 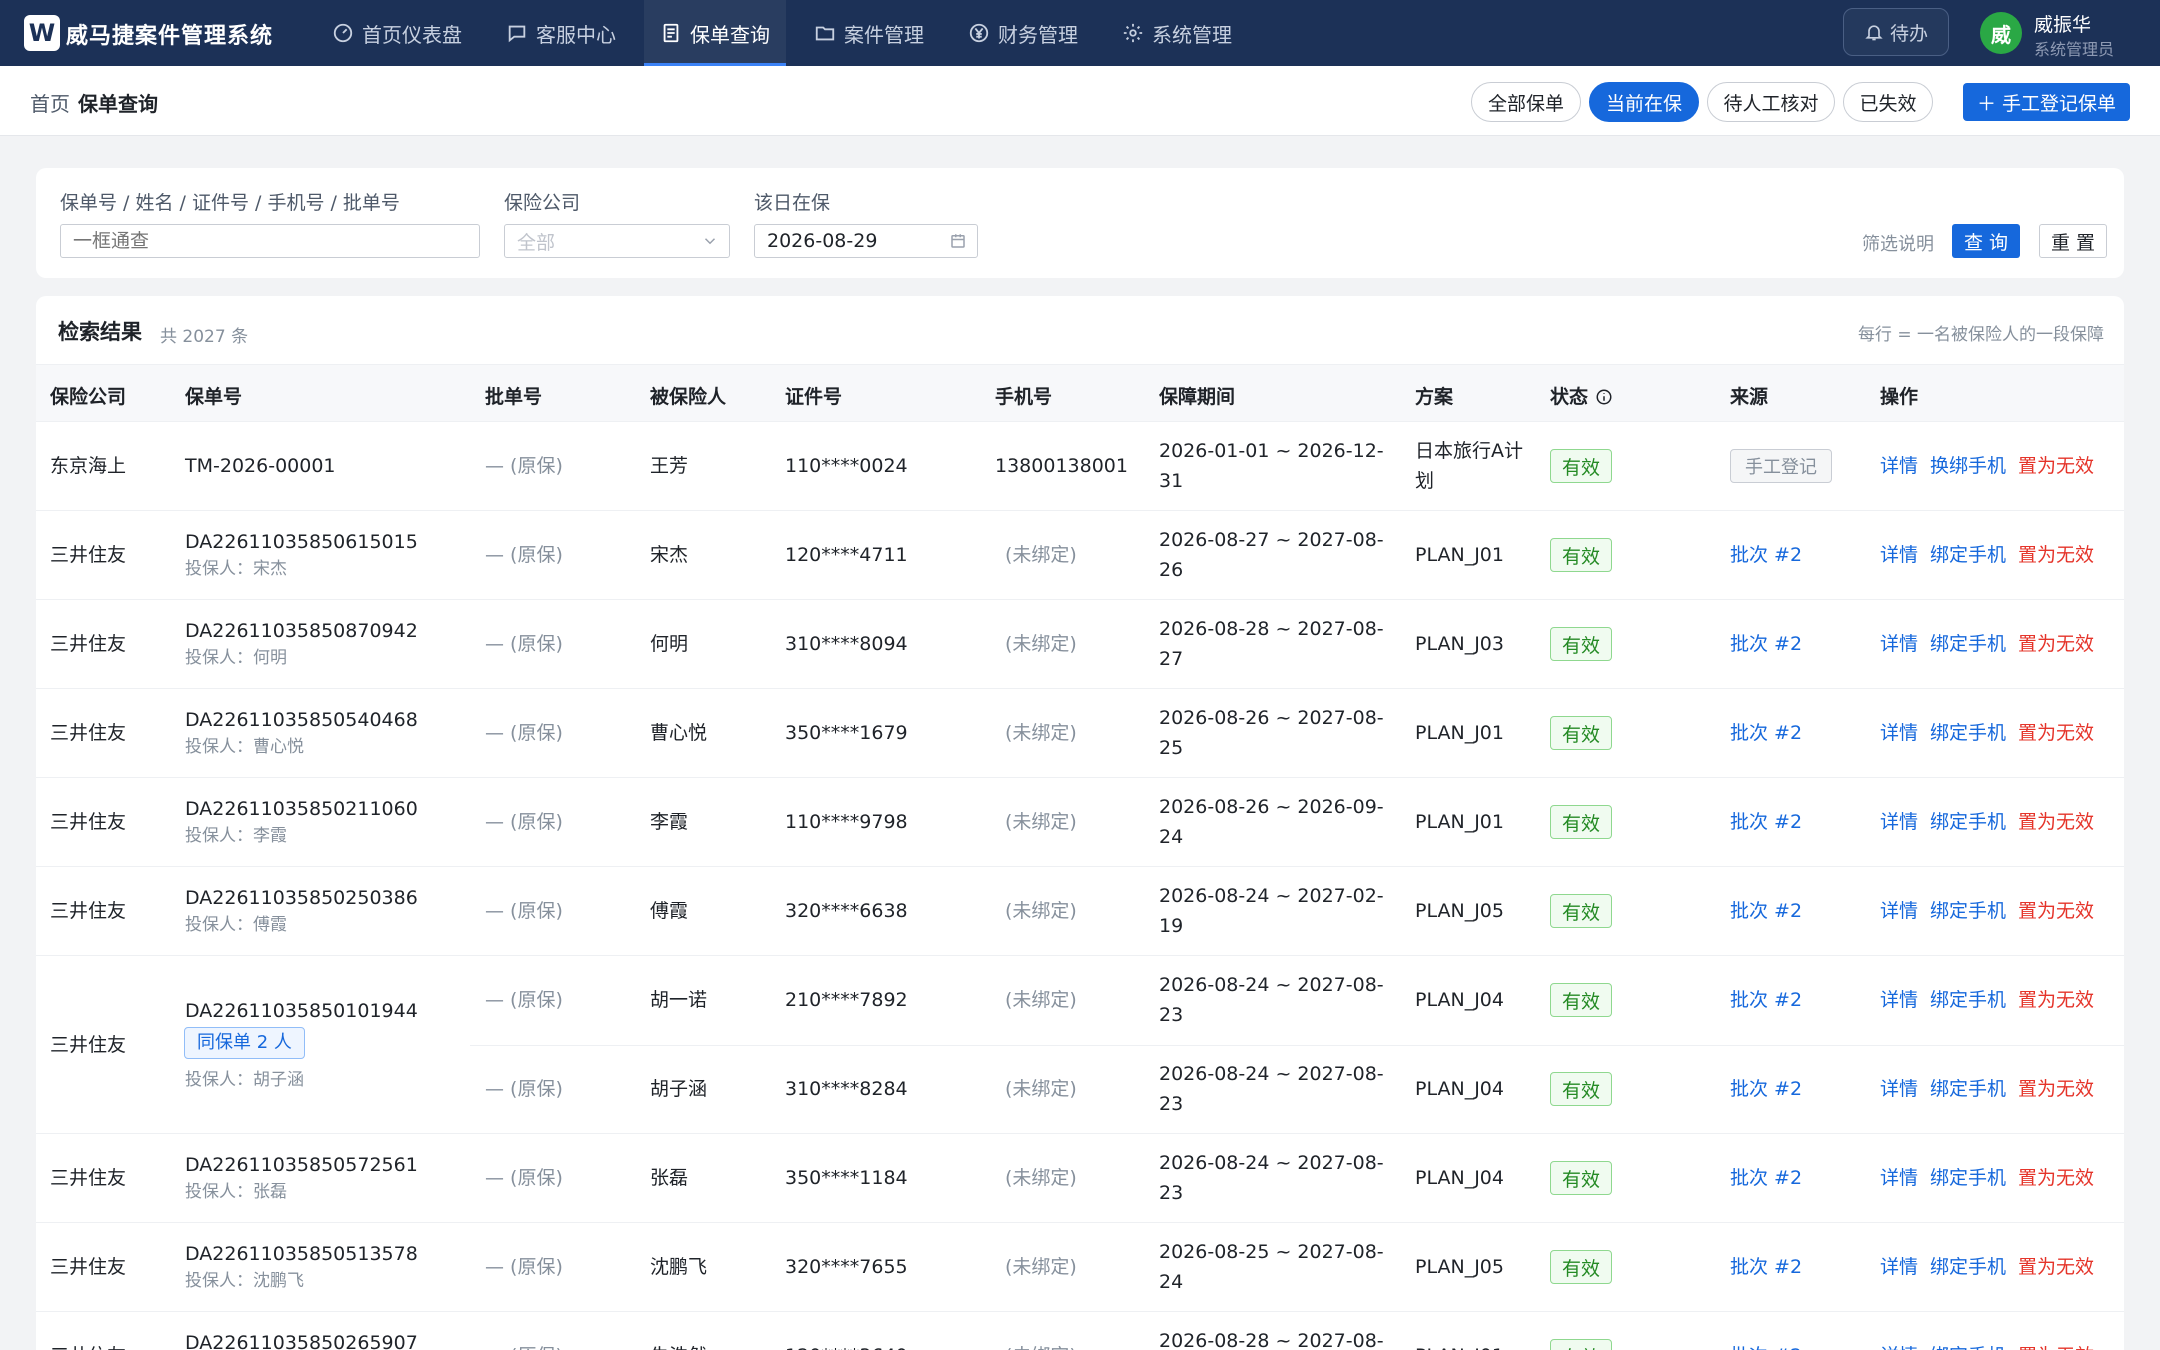 What do you see at coordinates (1968, 466) in the screenshot?
I see `phone-bind-link: 换绑手机` at bounding box center [1968, 466].